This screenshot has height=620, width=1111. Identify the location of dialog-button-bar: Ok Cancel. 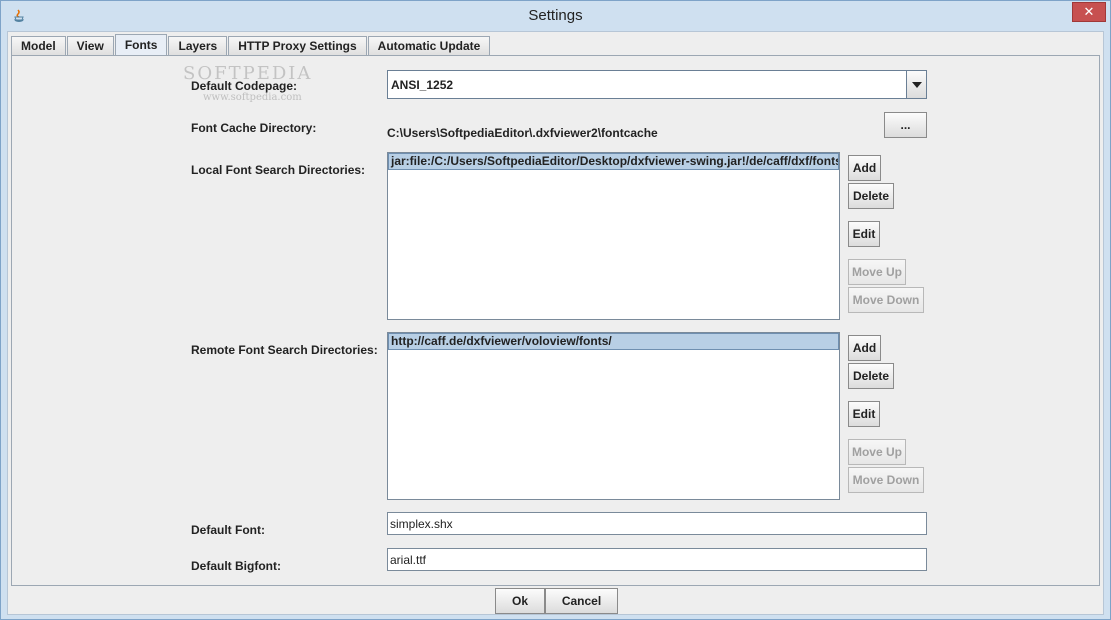
(556, 602).